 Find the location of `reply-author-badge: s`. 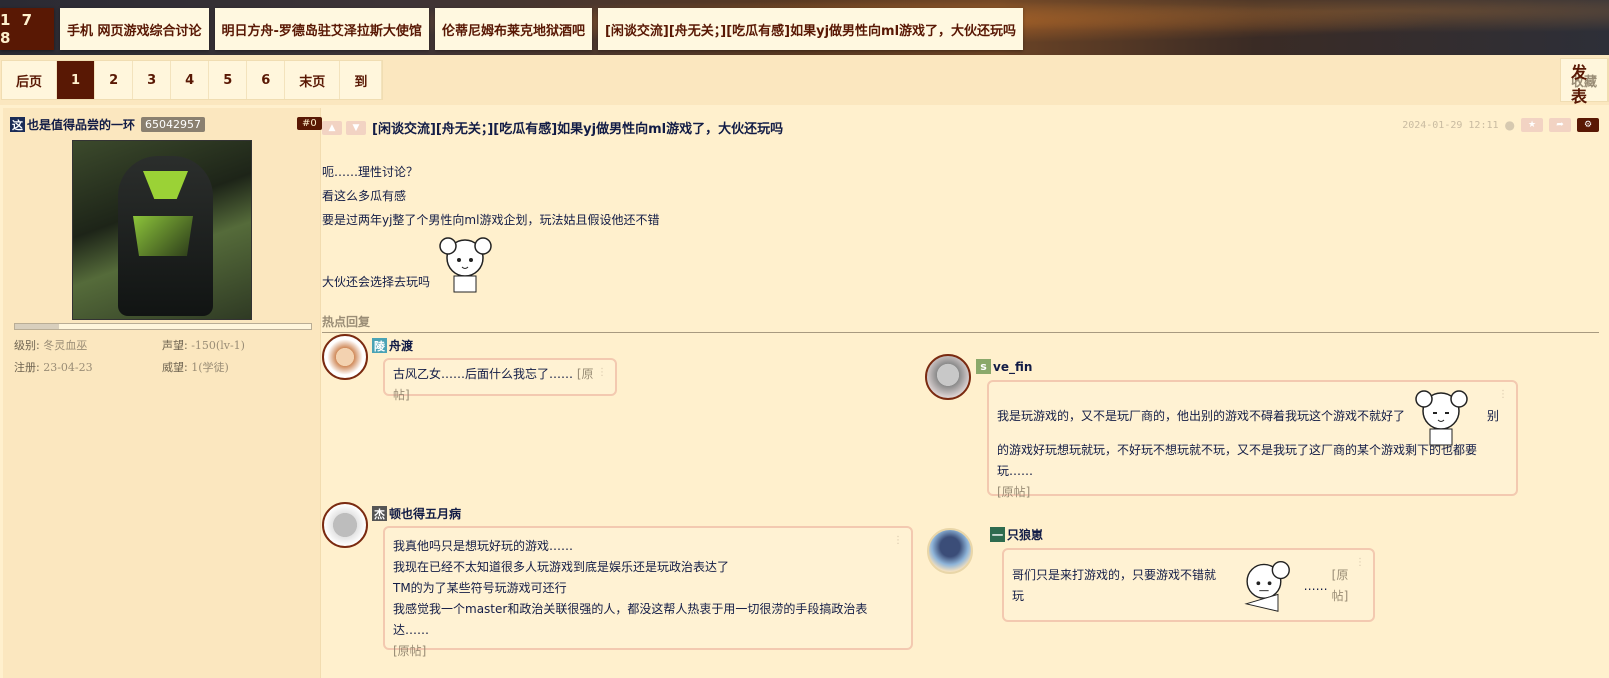

reply-author-badge: s is located at coordinates (983, 366).